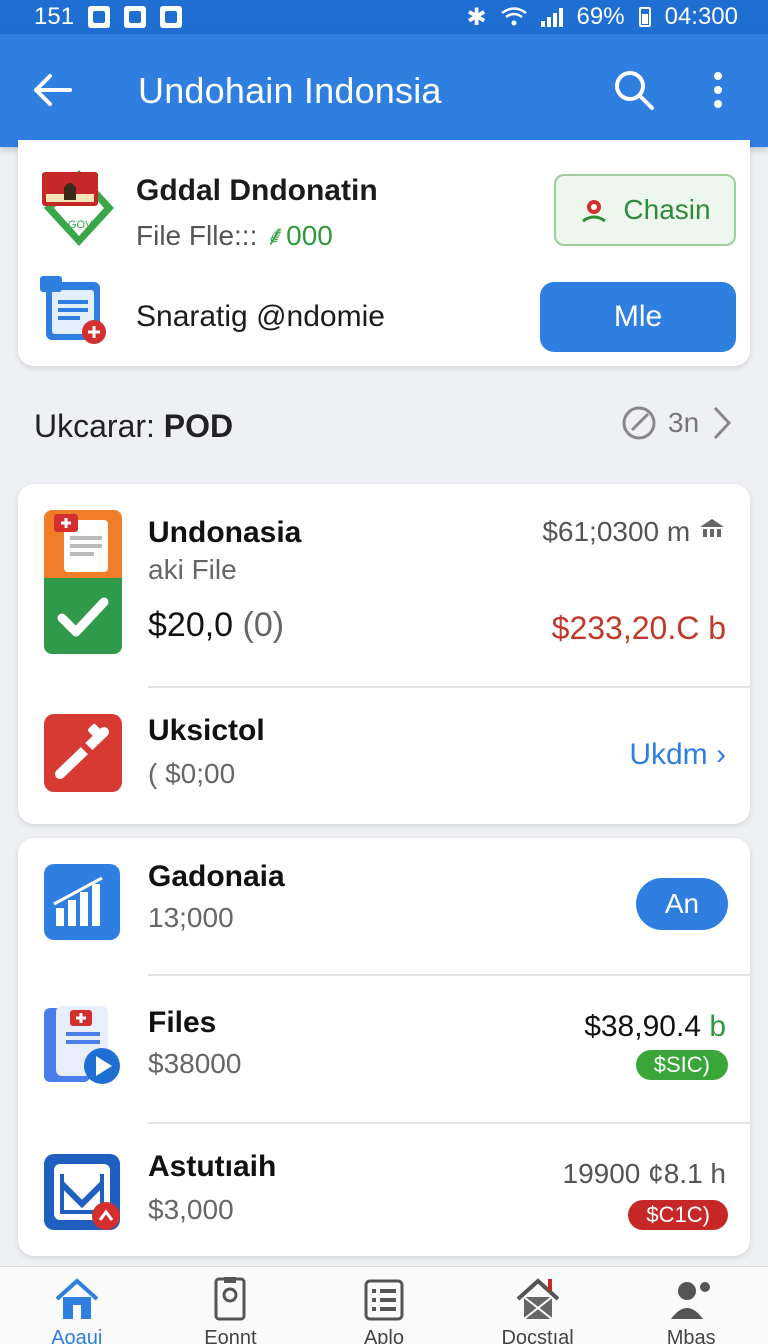 The image size is (768, 1344). Describe the element at coordinates (644, 1173) in the screenshot. I see `item-right-top: 19900 ¢8.1 h` at that location.